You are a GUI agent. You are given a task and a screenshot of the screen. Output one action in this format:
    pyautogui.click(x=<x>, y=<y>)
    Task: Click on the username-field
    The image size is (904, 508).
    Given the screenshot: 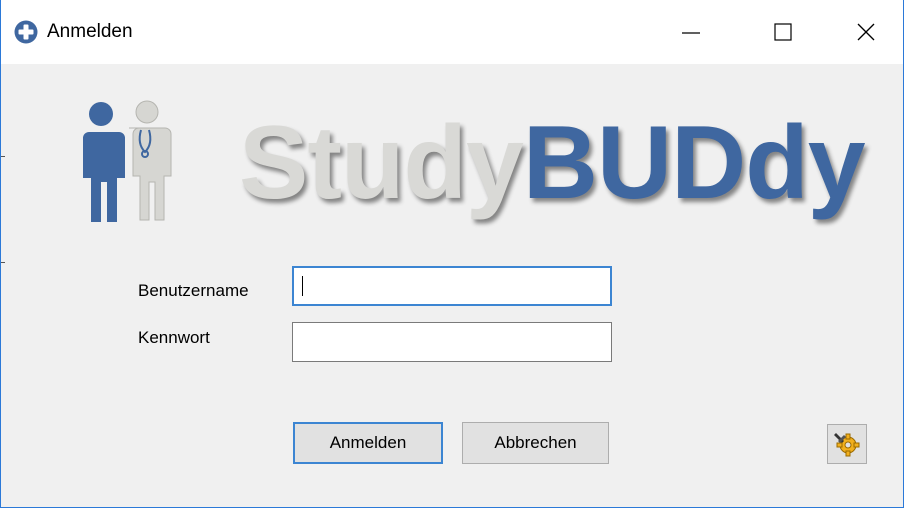 What is the action you would take?
    pyautogui.click(x=452, y=286)
    